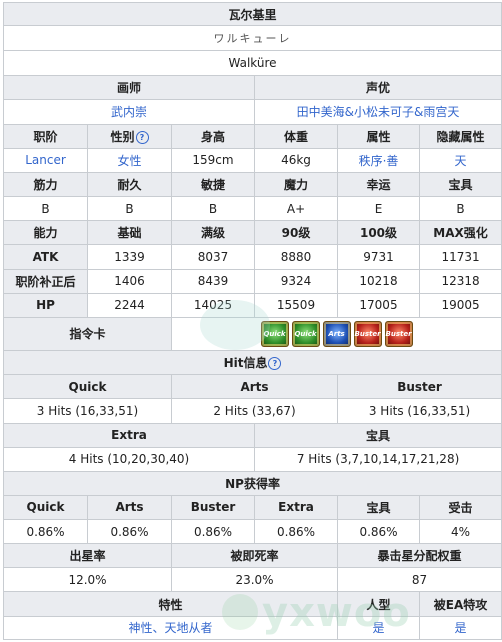  What do you see at coordinates (460, 257) in the screenshot?
I see `atk-max-enhance: 11731` at bounding box center [460, 257].